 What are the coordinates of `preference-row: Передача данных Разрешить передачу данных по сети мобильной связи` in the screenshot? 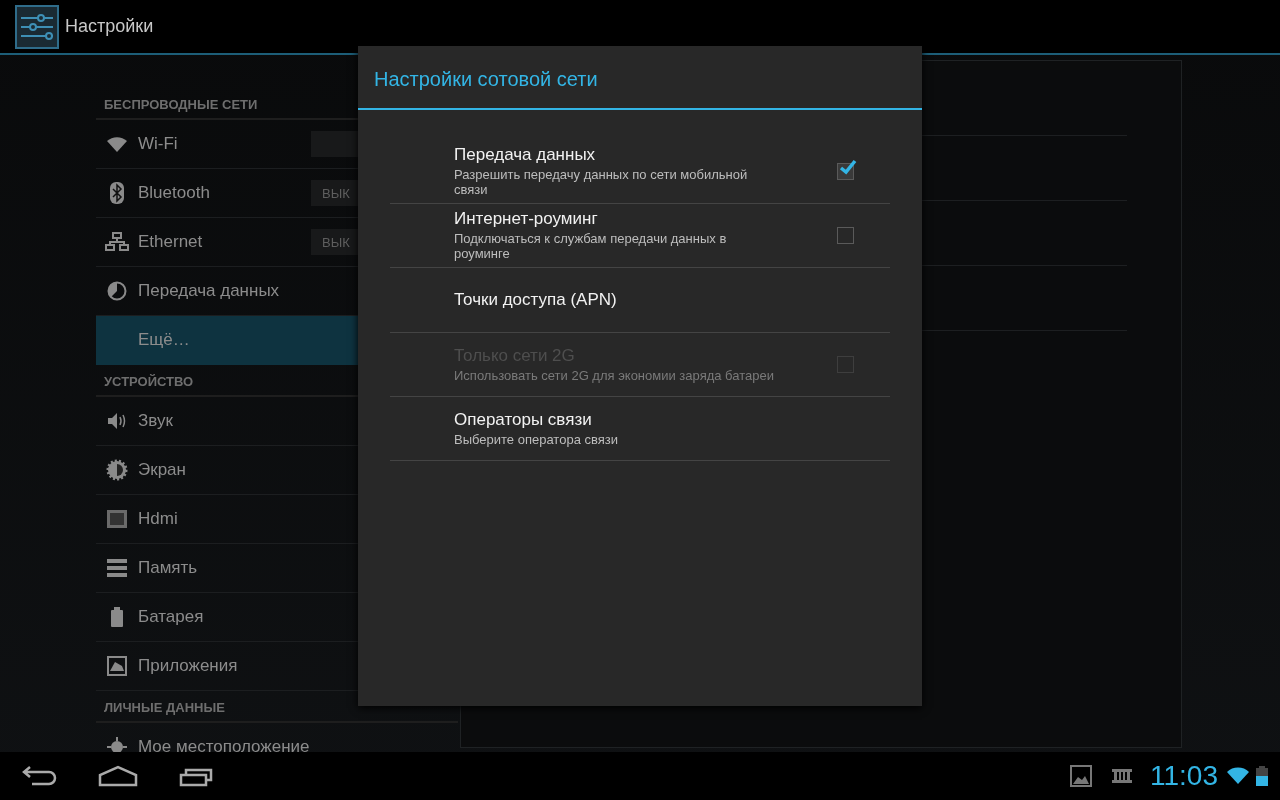 It's located at (640, 172).